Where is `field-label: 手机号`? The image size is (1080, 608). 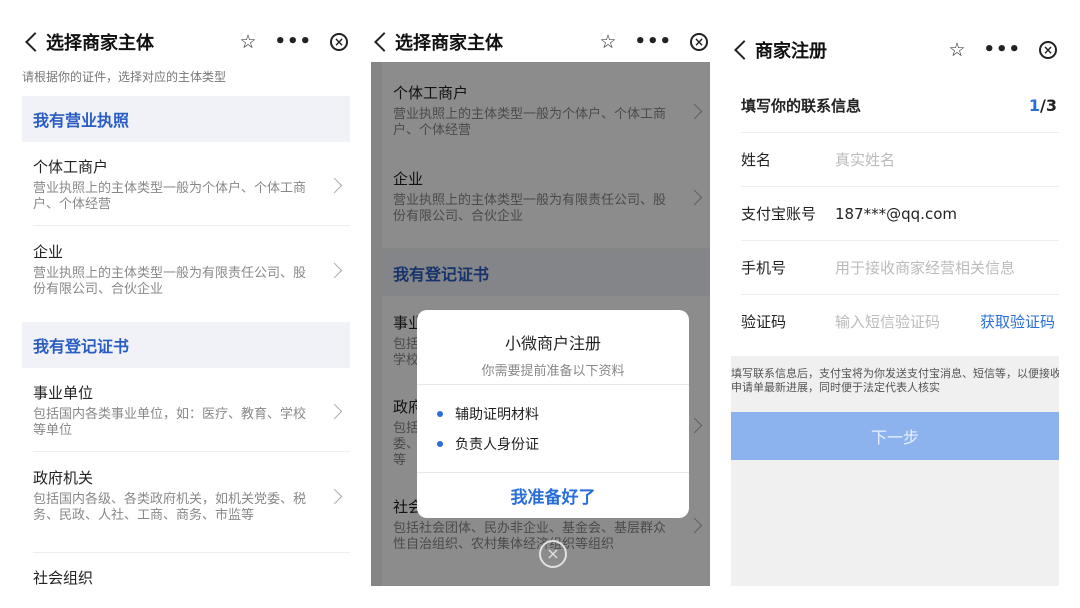 field-label: 手机号 is located at coordinates (764, 268).